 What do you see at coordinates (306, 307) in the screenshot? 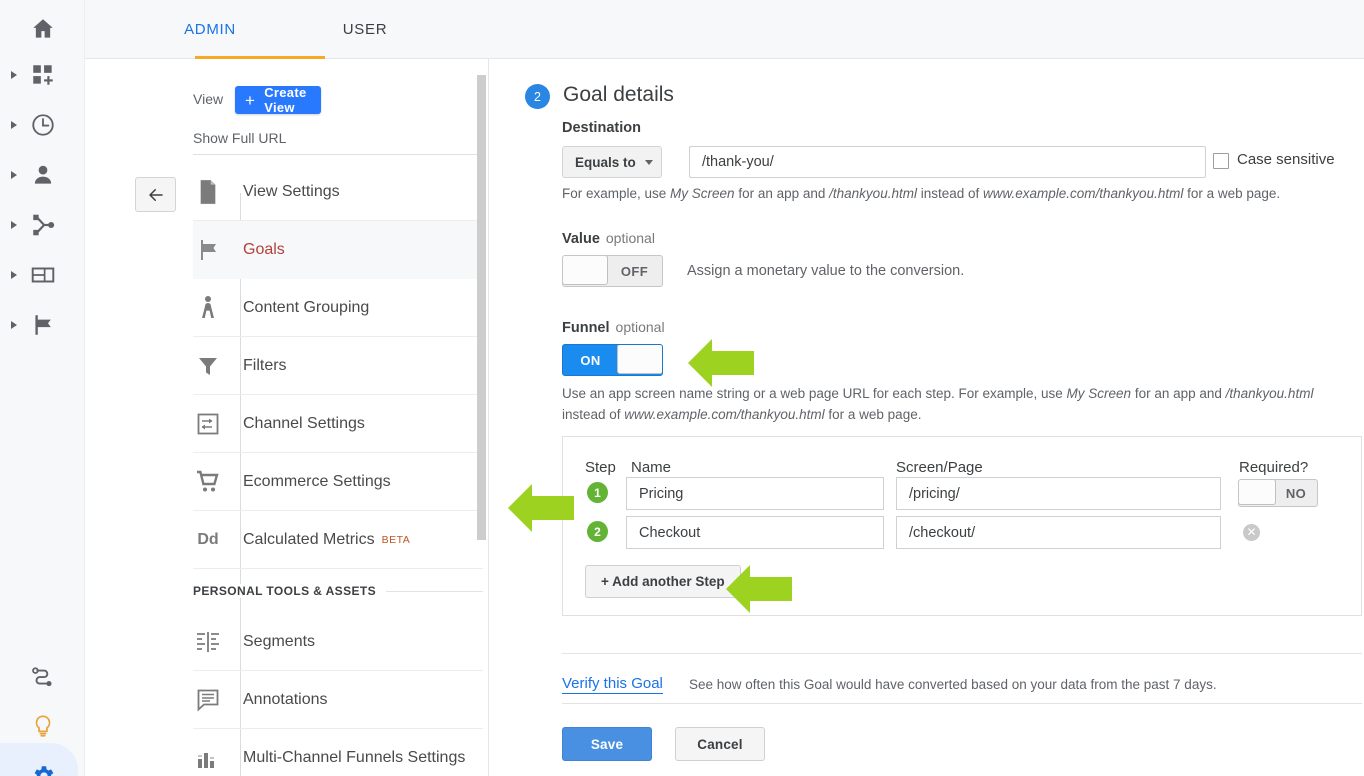
I see `menu-item-label: Content Grouping` at bounding box center [306, 307].